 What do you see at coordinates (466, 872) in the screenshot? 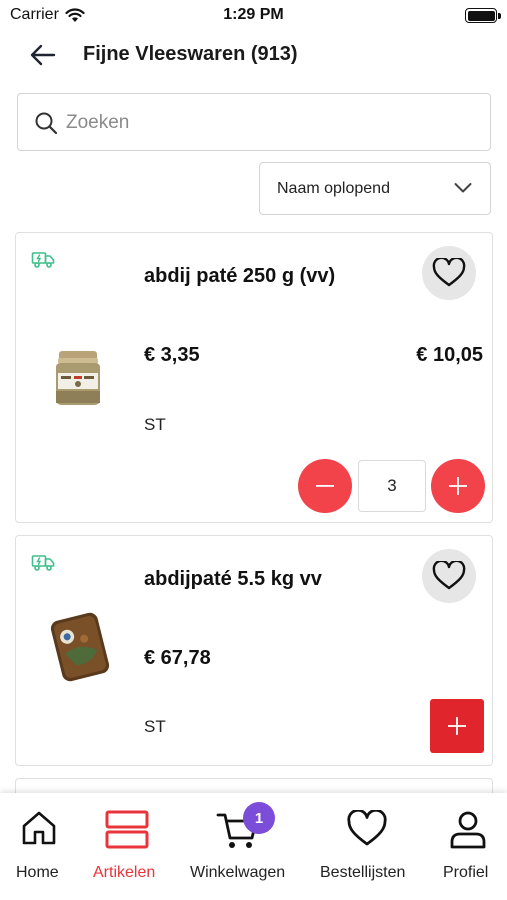
I see `tab-label: Profiel` at bounding box center [466, 872].